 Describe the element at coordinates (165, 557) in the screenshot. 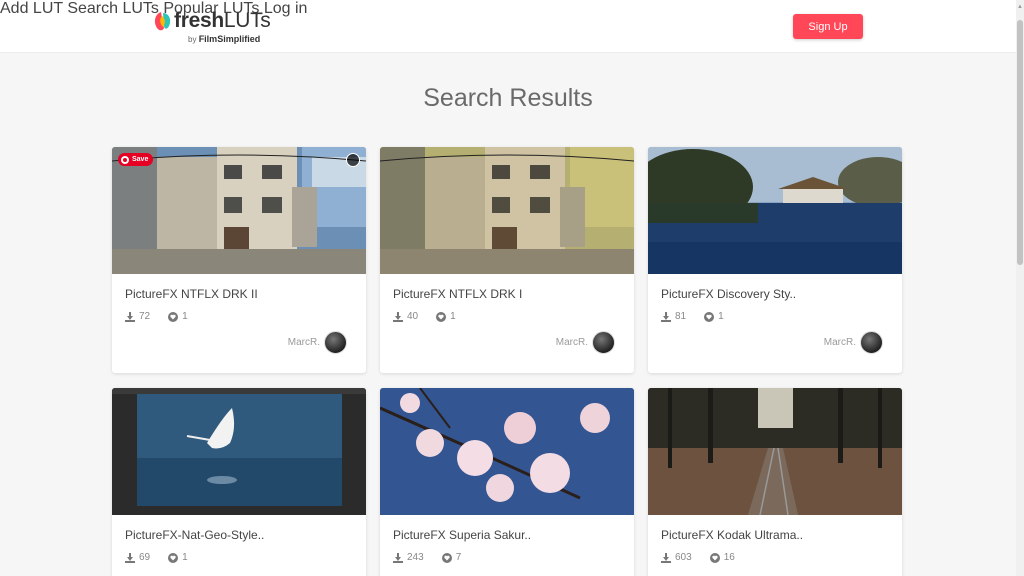

I see `lut-stats: 69 1` at that location.